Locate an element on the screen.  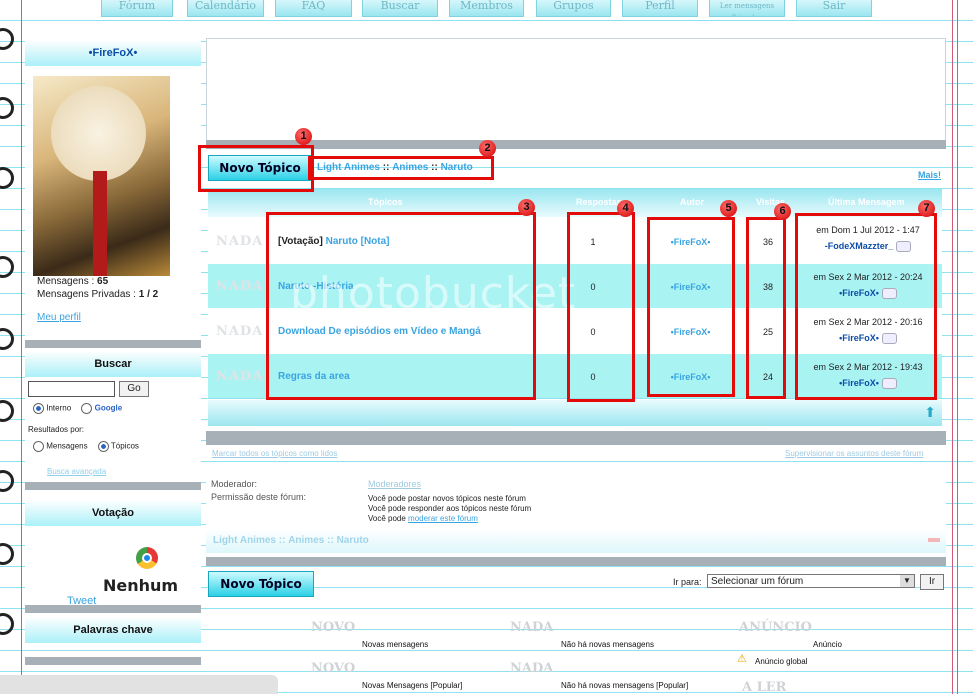
radio-internal is located at coordinates (38, 408).